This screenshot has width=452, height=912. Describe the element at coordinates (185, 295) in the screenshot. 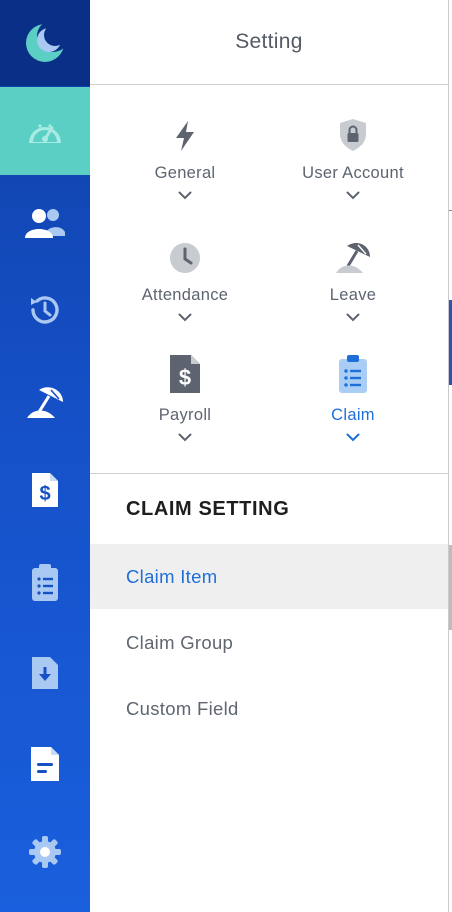

I see `category-label: Attendance` at that location.